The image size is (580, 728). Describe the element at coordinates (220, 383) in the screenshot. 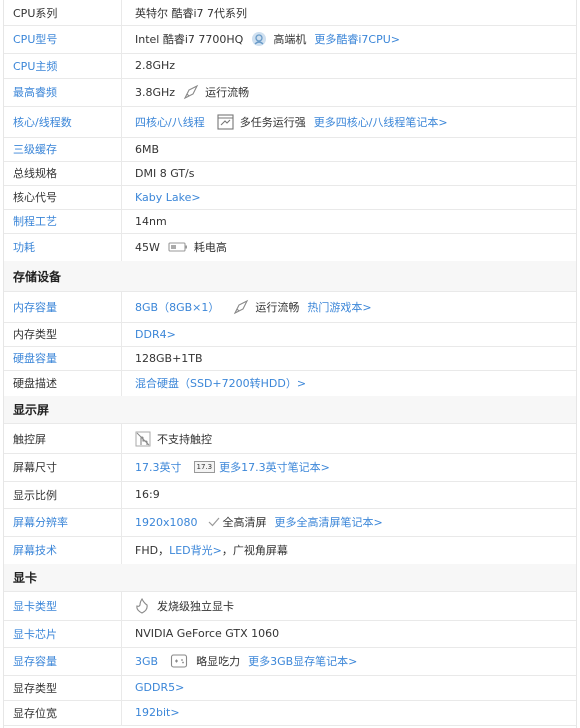

I see `disk-desc-link: 混合硬盘（SSD+7200转HDD）>` at that location.